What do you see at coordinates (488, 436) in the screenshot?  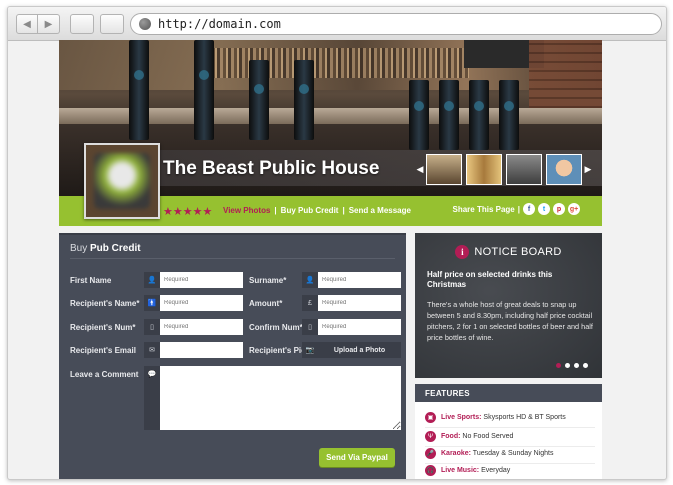 I see `feature-value: No Food Served` at bounding box center [488, 436].